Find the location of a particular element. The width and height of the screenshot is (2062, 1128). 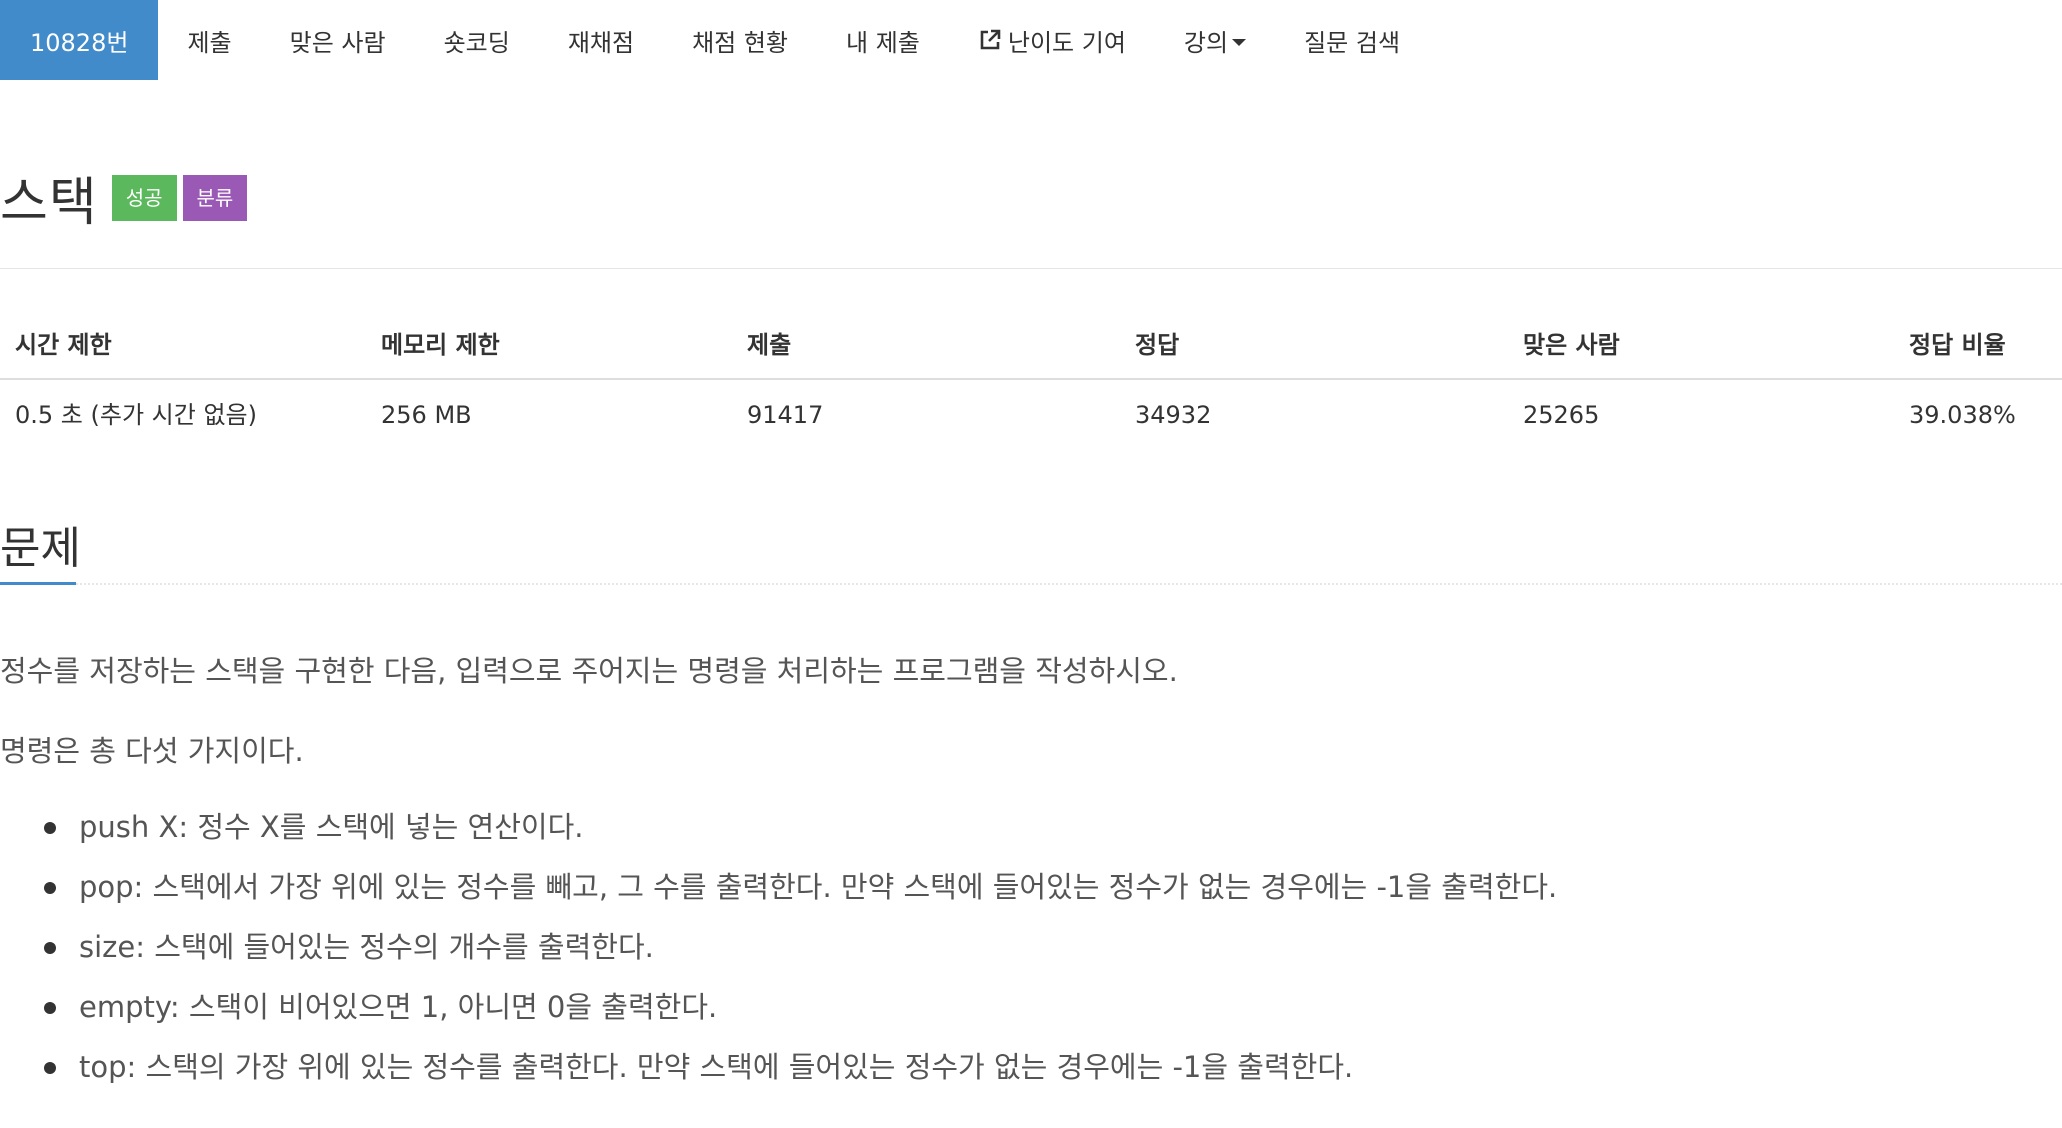

nav-tab-correct-users: 맞은 사람 is located at coordinates (338, 40).